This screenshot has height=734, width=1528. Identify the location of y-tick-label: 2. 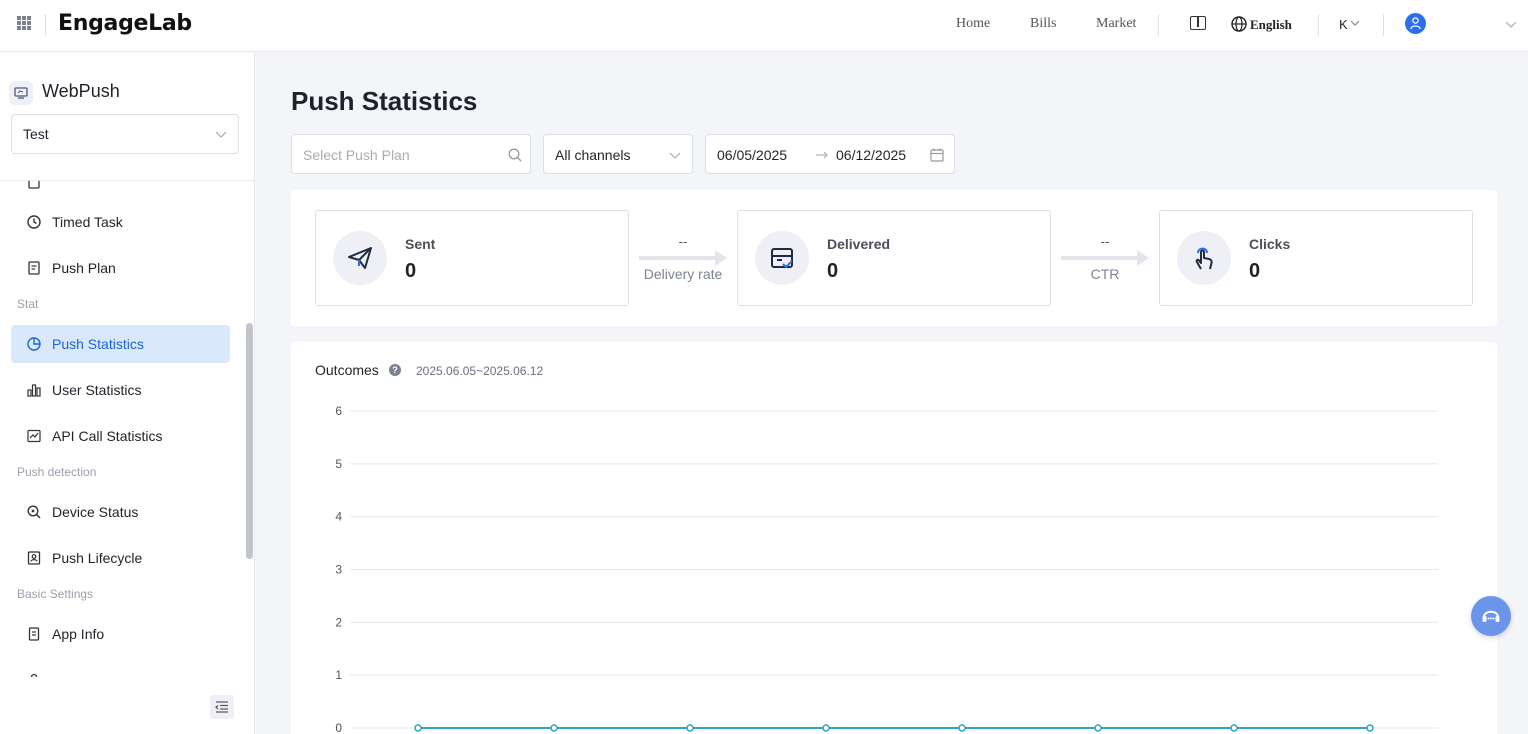
(338, 622).